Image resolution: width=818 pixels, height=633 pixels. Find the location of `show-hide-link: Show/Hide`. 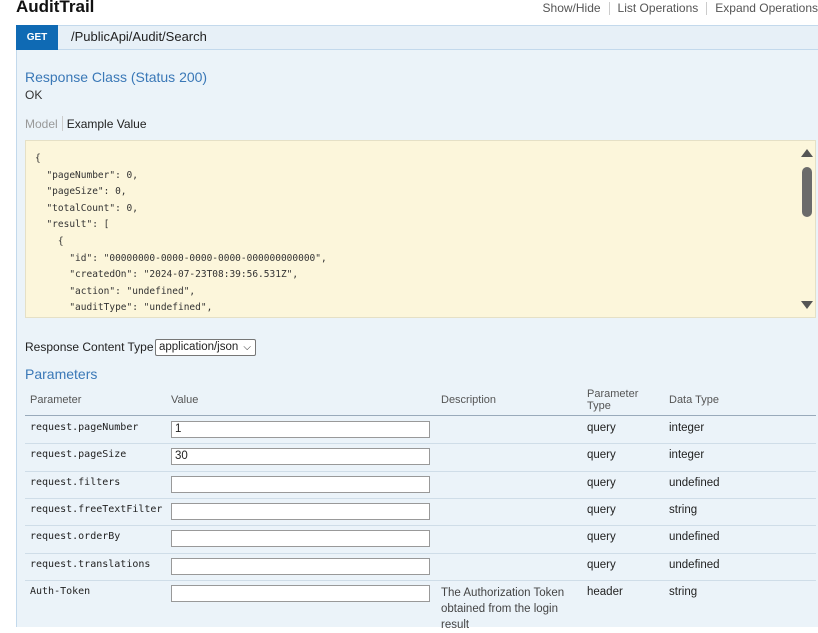

show-hide-link: Show/Hide is located at coordinates (572, 8).